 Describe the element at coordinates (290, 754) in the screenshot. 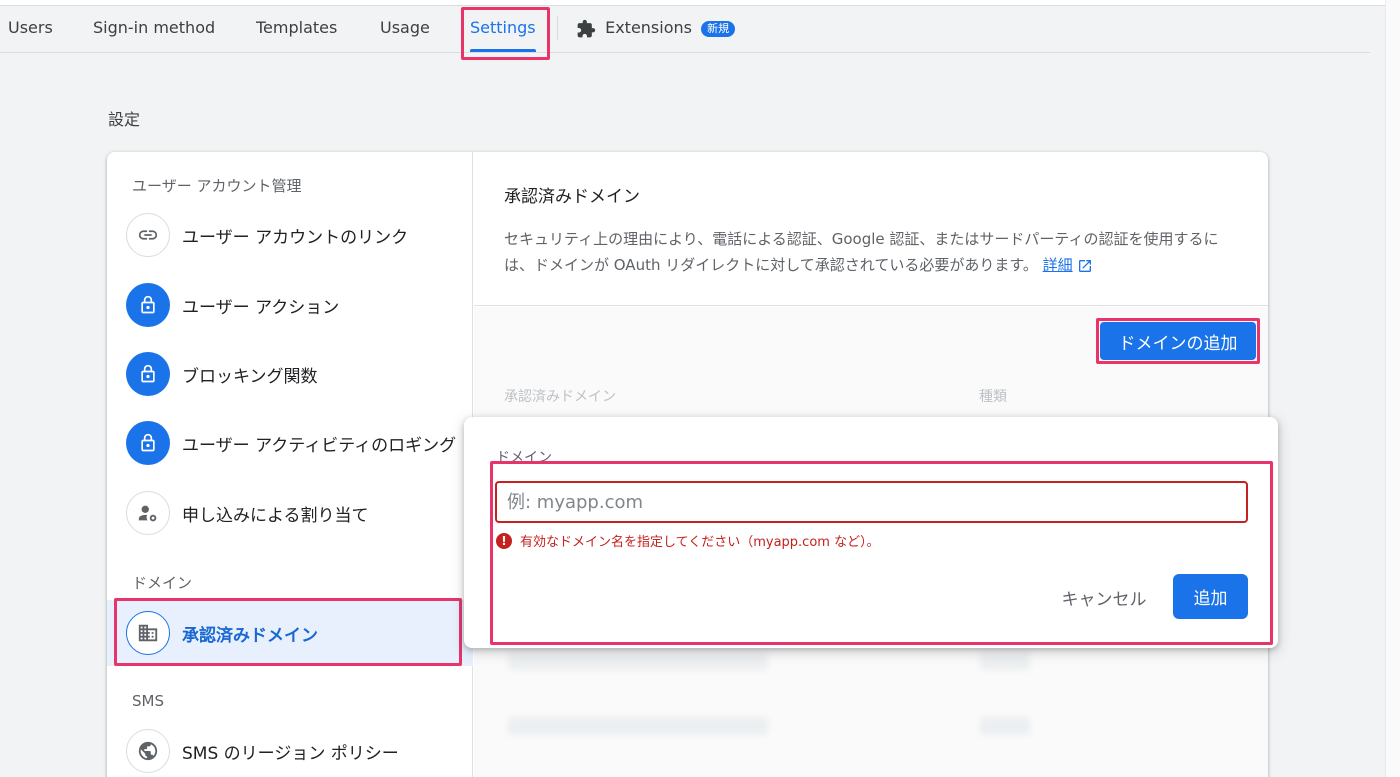

I see `sidebar-item-label: SMS のリージョン ポリシー` at that location.